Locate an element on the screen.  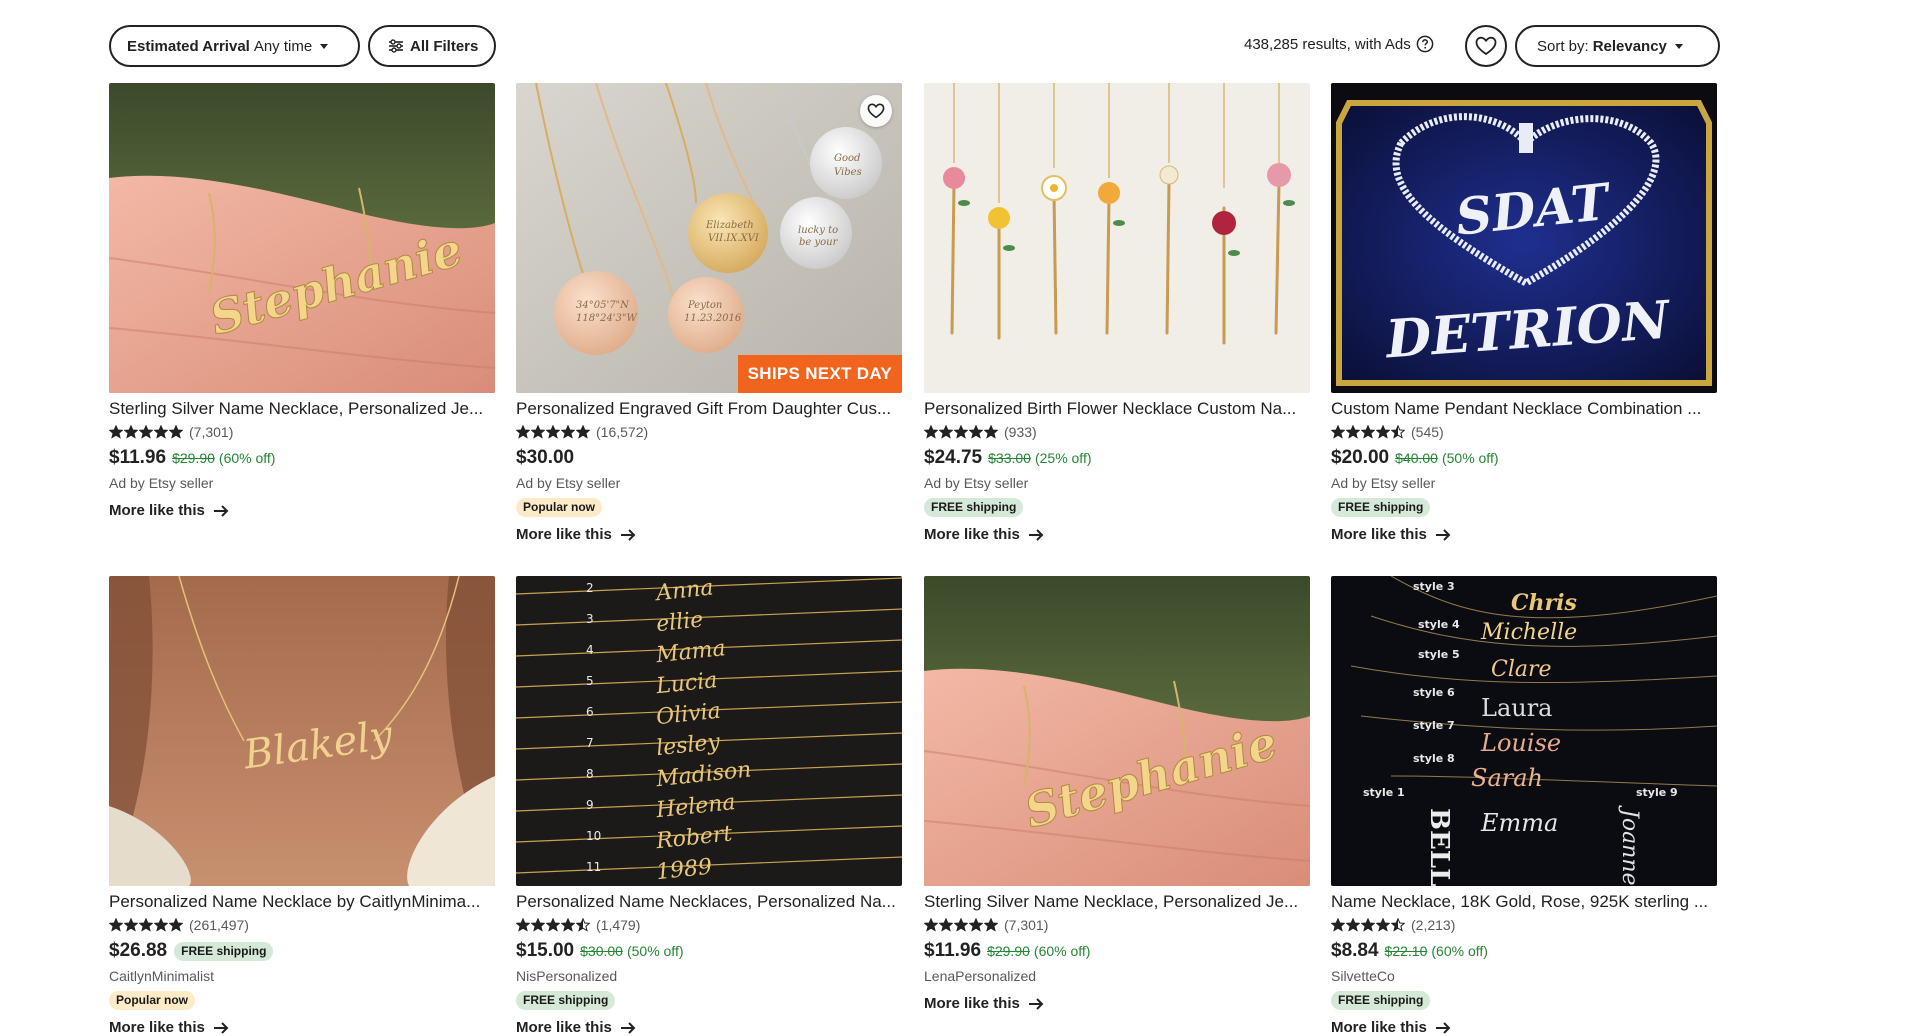
name-sample: Laura is located at coordinates (1516, 708).